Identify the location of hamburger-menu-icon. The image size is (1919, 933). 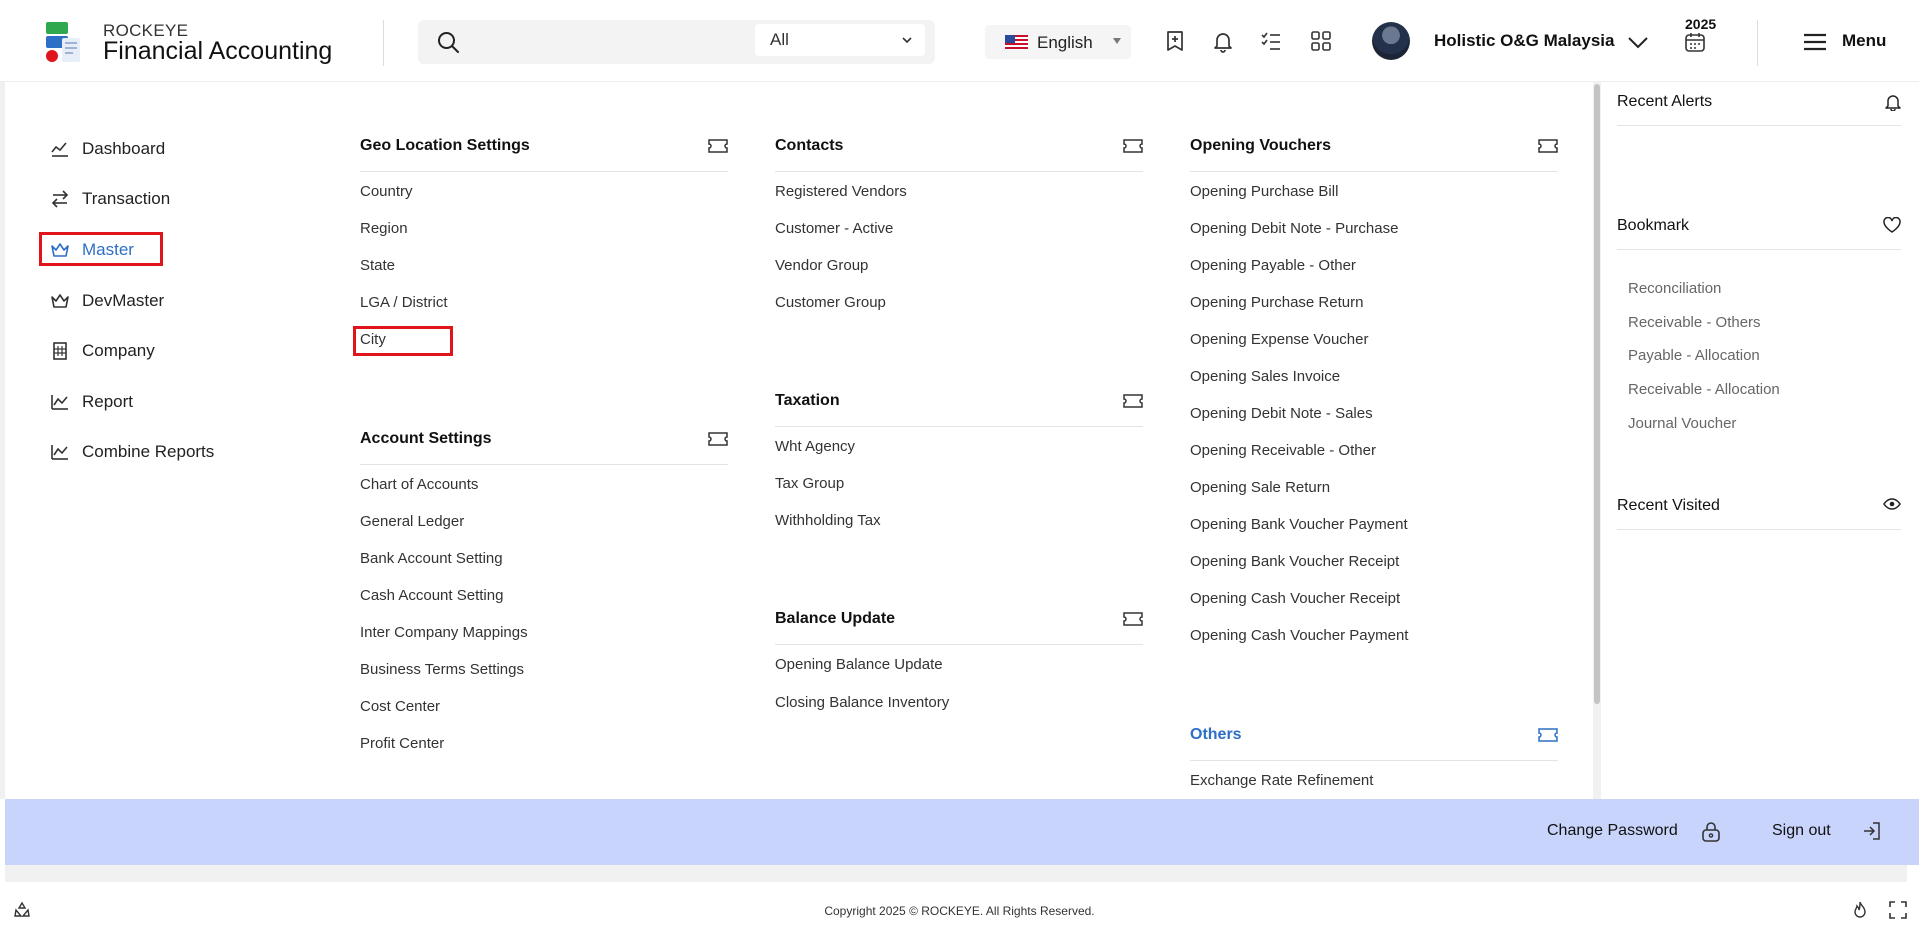
(1815, 42).